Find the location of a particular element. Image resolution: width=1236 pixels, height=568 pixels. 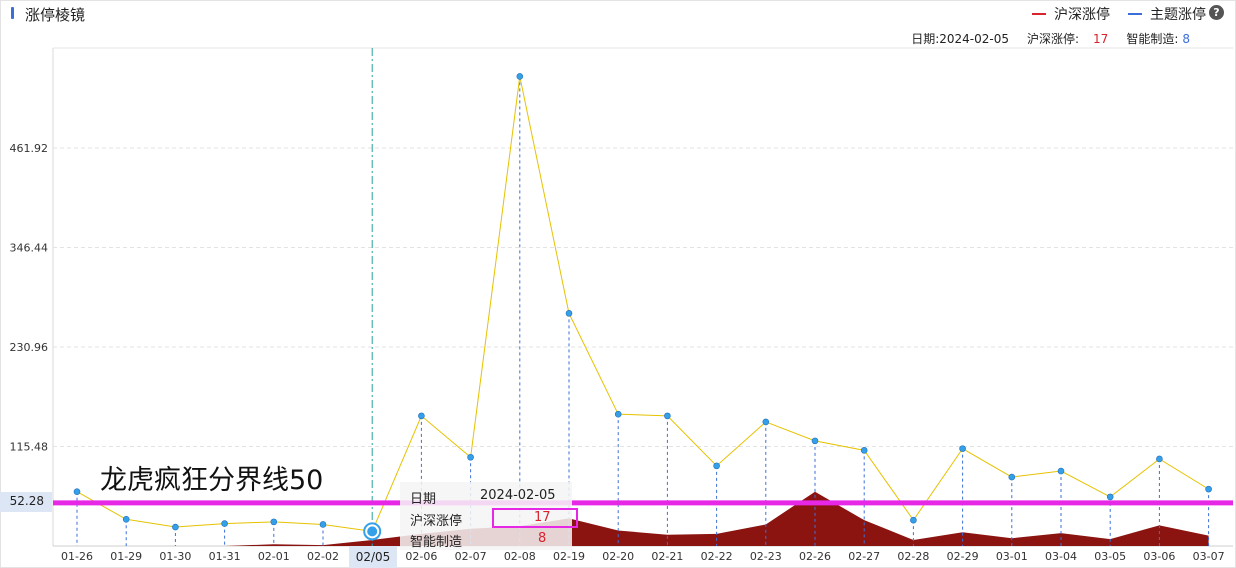

x-tick-label: 02-01 is located at coordinates (274, 556).